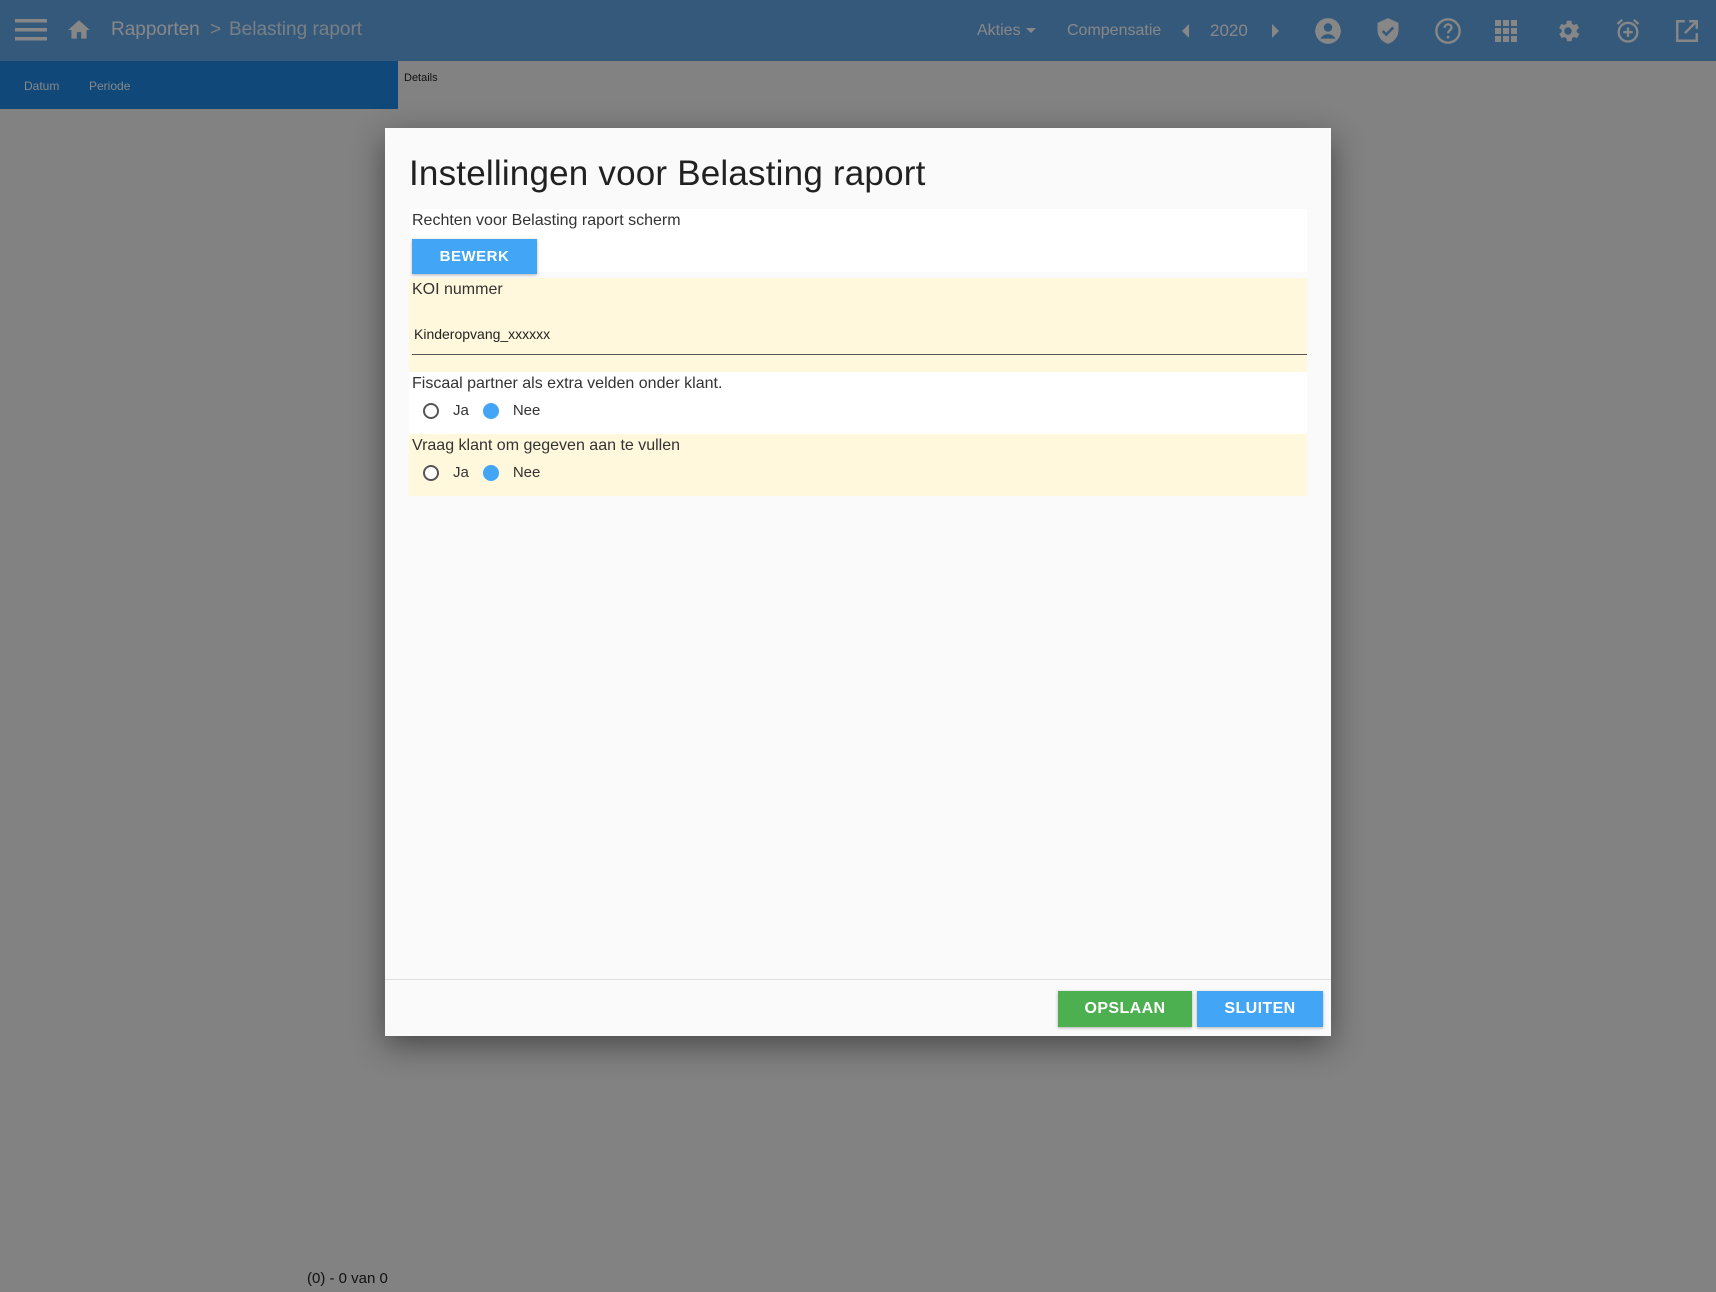 This screenshot has width=1716, height=1292. Describe the element at coordinates (546, 220) in the screenshot. I see `permissions-label: Rechten voor Belasting raport scherm` at that location.